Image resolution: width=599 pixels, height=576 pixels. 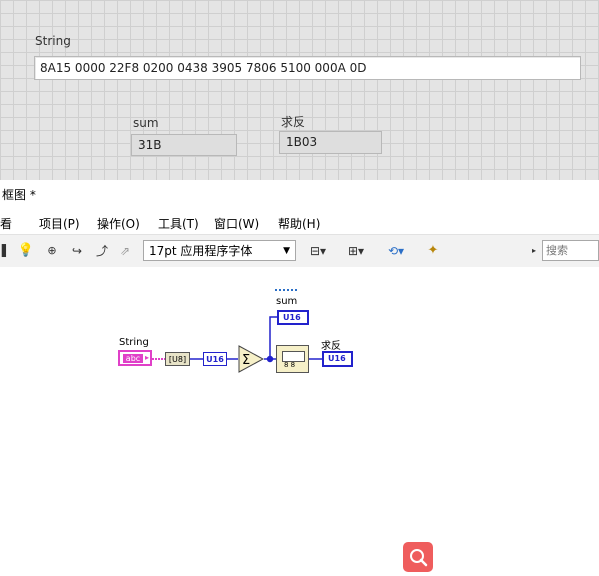 I want to click on string-terminal: abc ▸, so click(x=135, y=358).